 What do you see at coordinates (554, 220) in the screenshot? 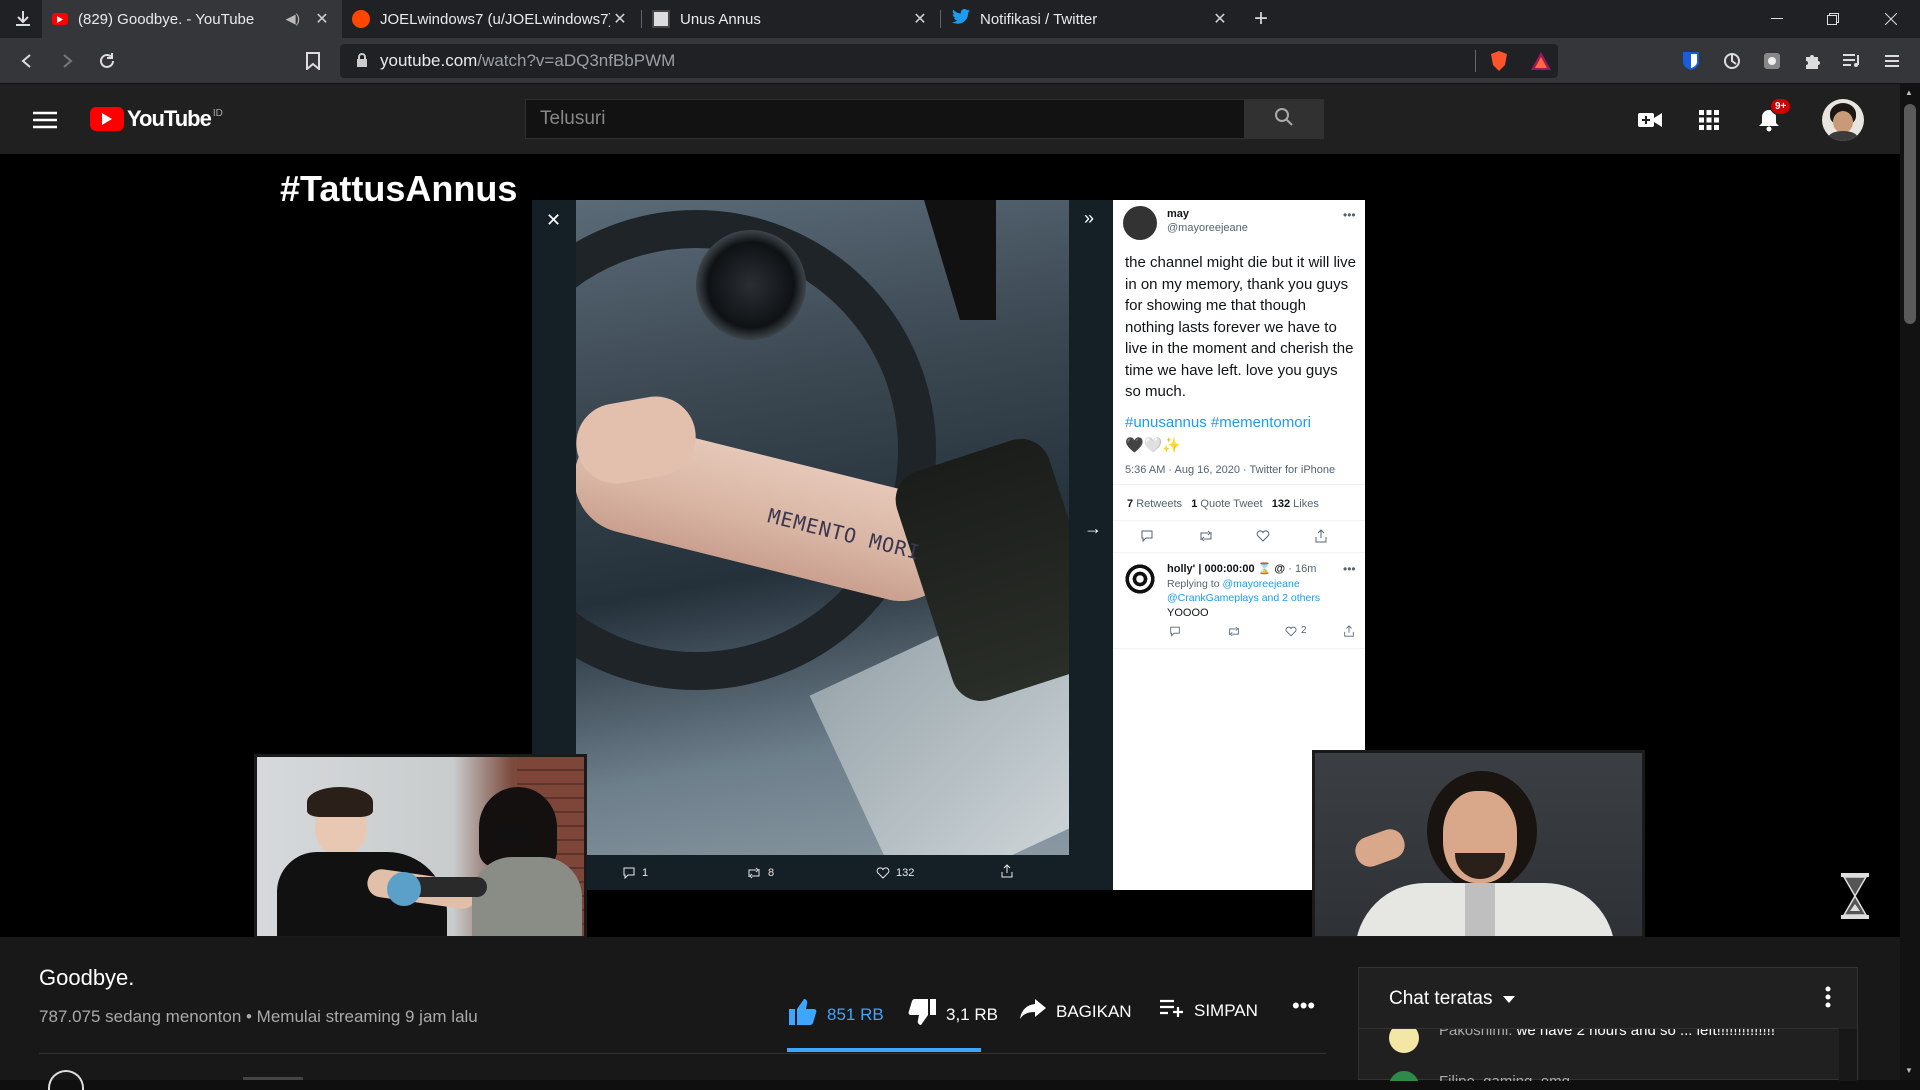
I see `close-icon: ✕` at bounding box center [554, 220].